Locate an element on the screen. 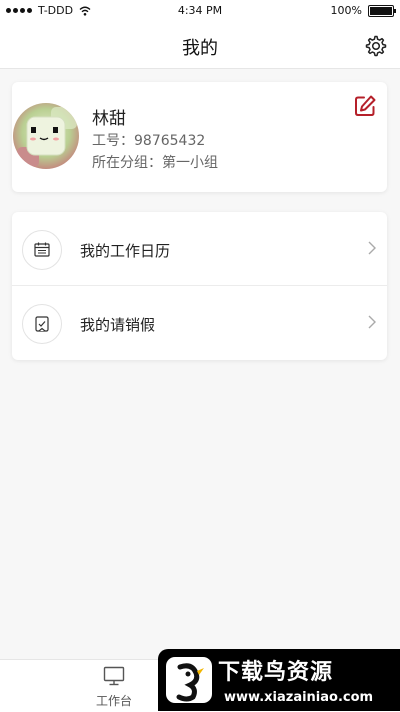  battery-percent: 100% is located at coordinates (346, 10).